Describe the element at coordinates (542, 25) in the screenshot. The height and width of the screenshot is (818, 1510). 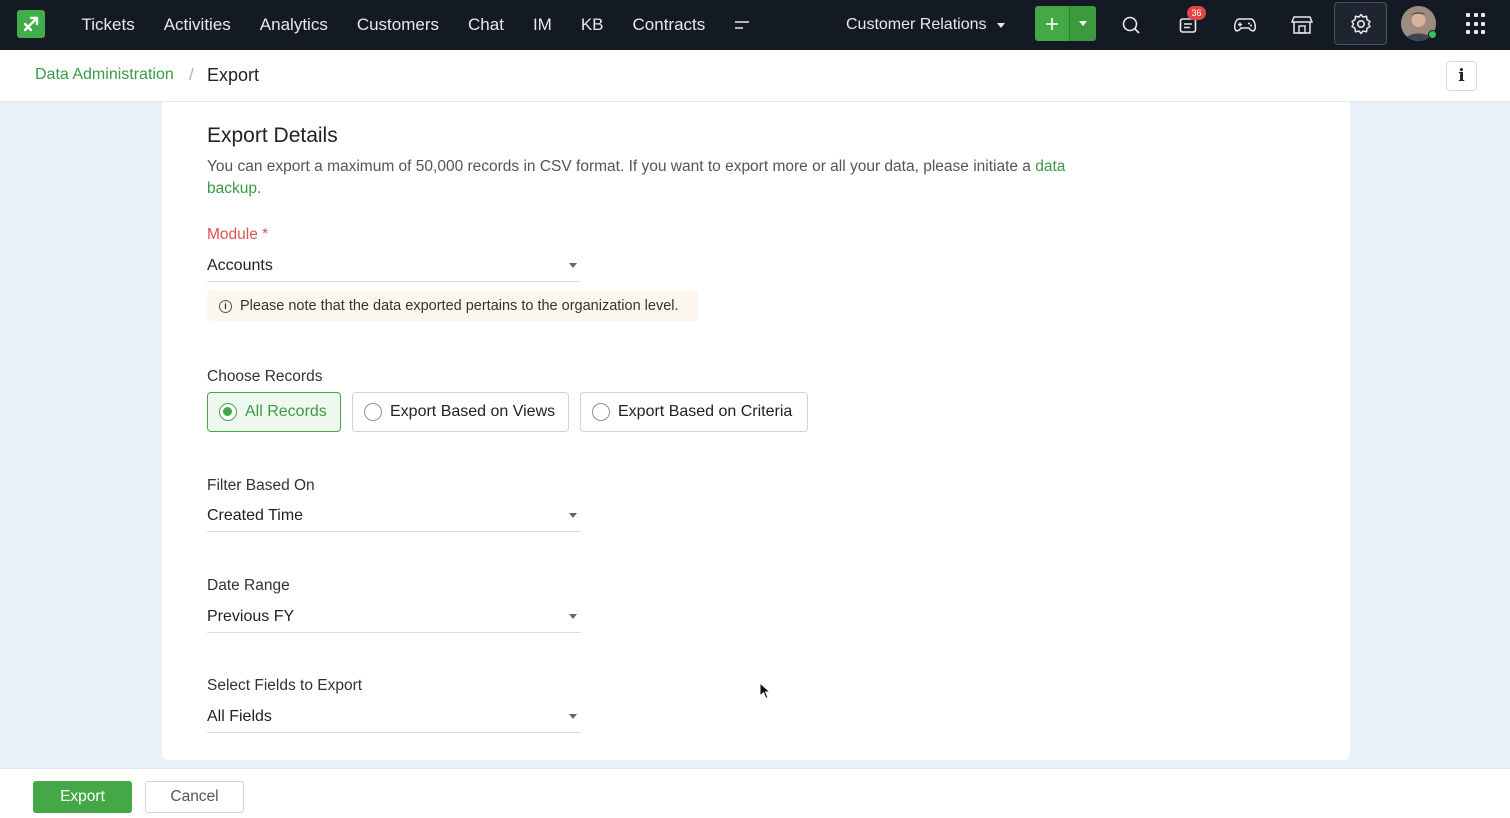
I see `nav-im: IM` at that location.